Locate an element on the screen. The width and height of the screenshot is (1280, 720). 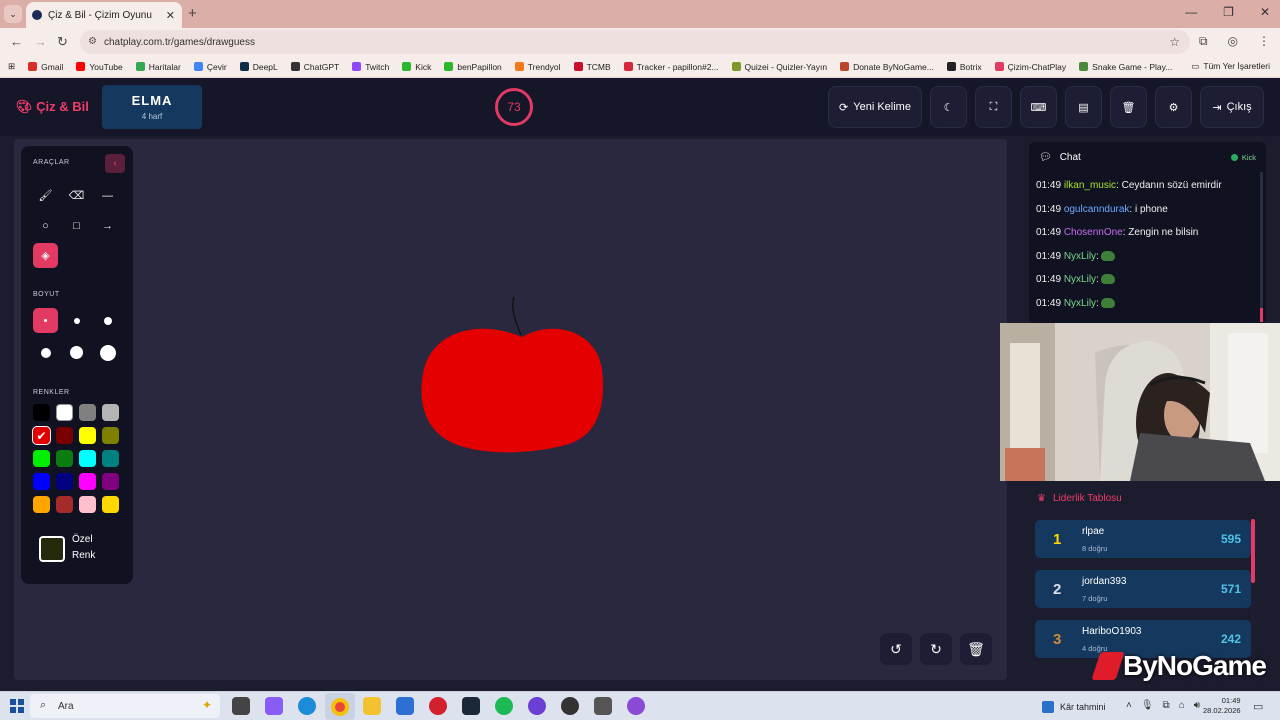
chat-username: ogulcanndurak is located at coordinates (1097, 209).